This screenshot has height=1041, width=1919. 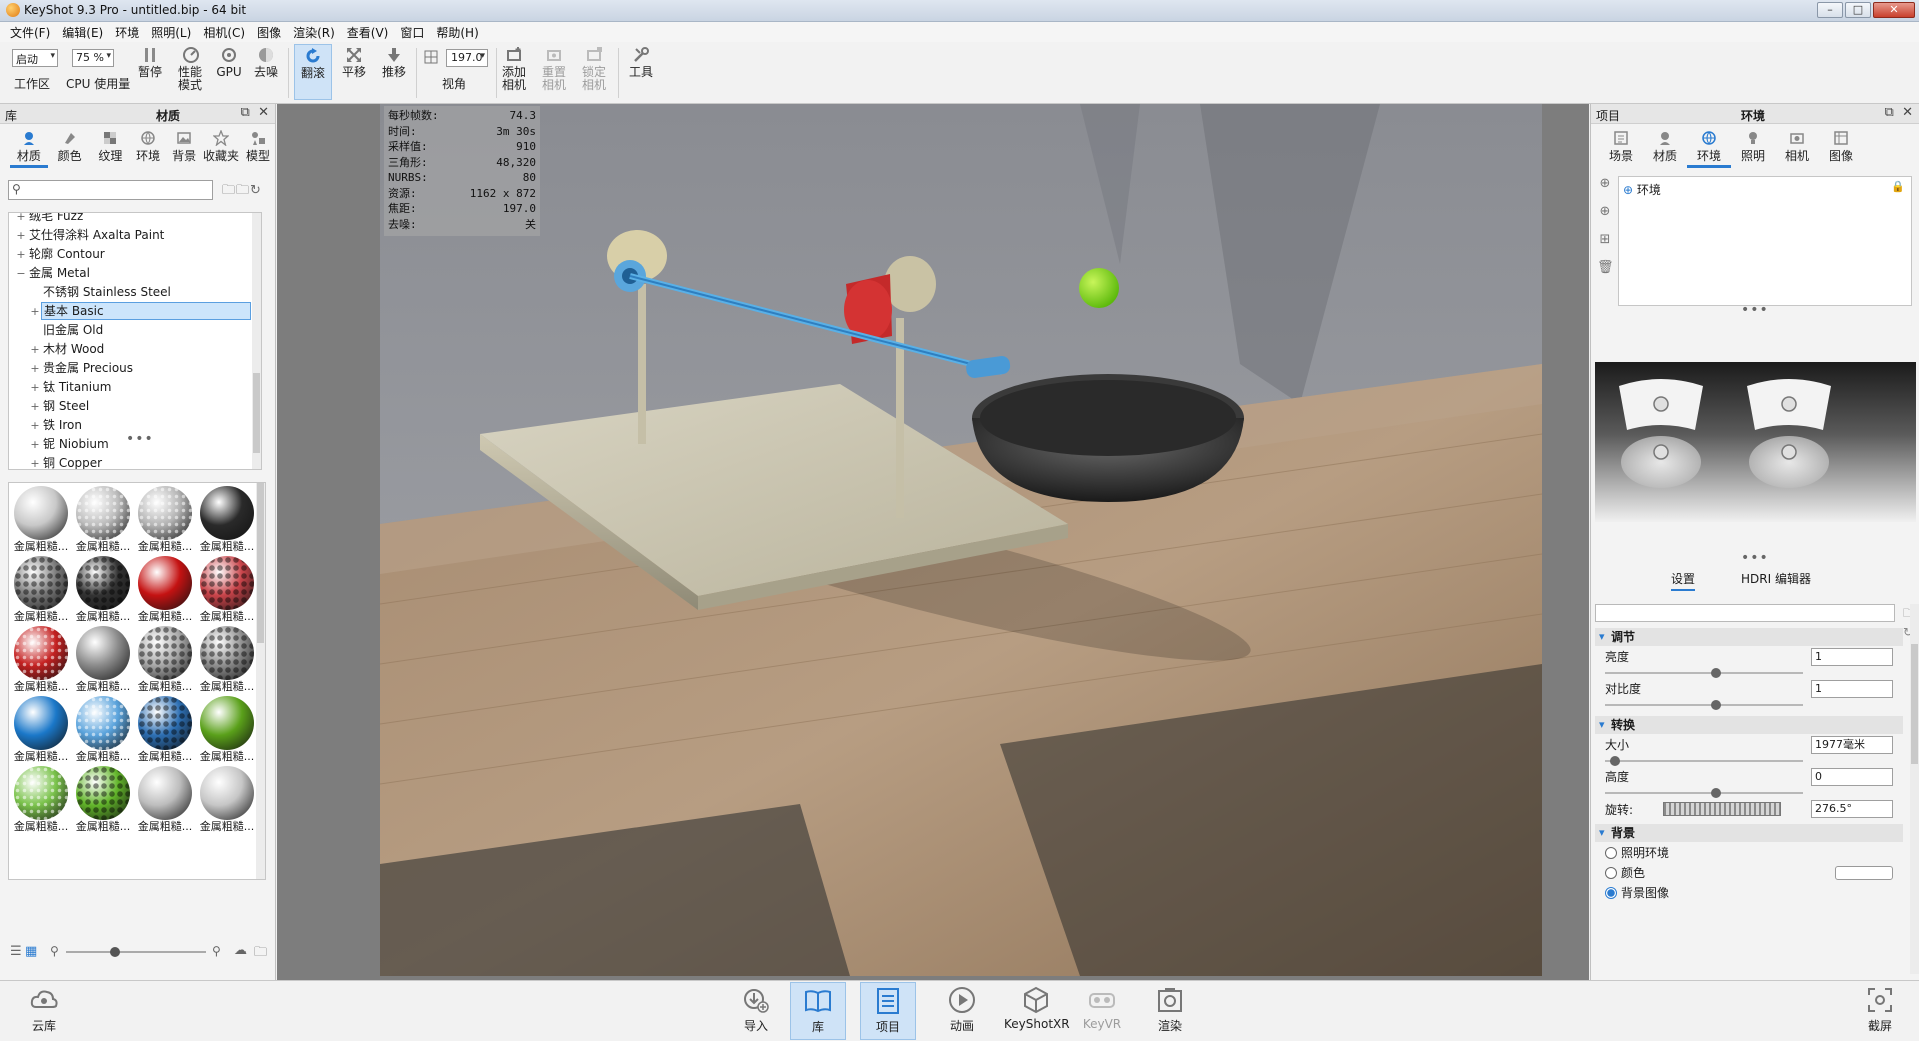 What do you see at coordinates (555, 69) in the screenshot?
I see `reset-camera-button: 重置相机` at bounding box center [555, 69].